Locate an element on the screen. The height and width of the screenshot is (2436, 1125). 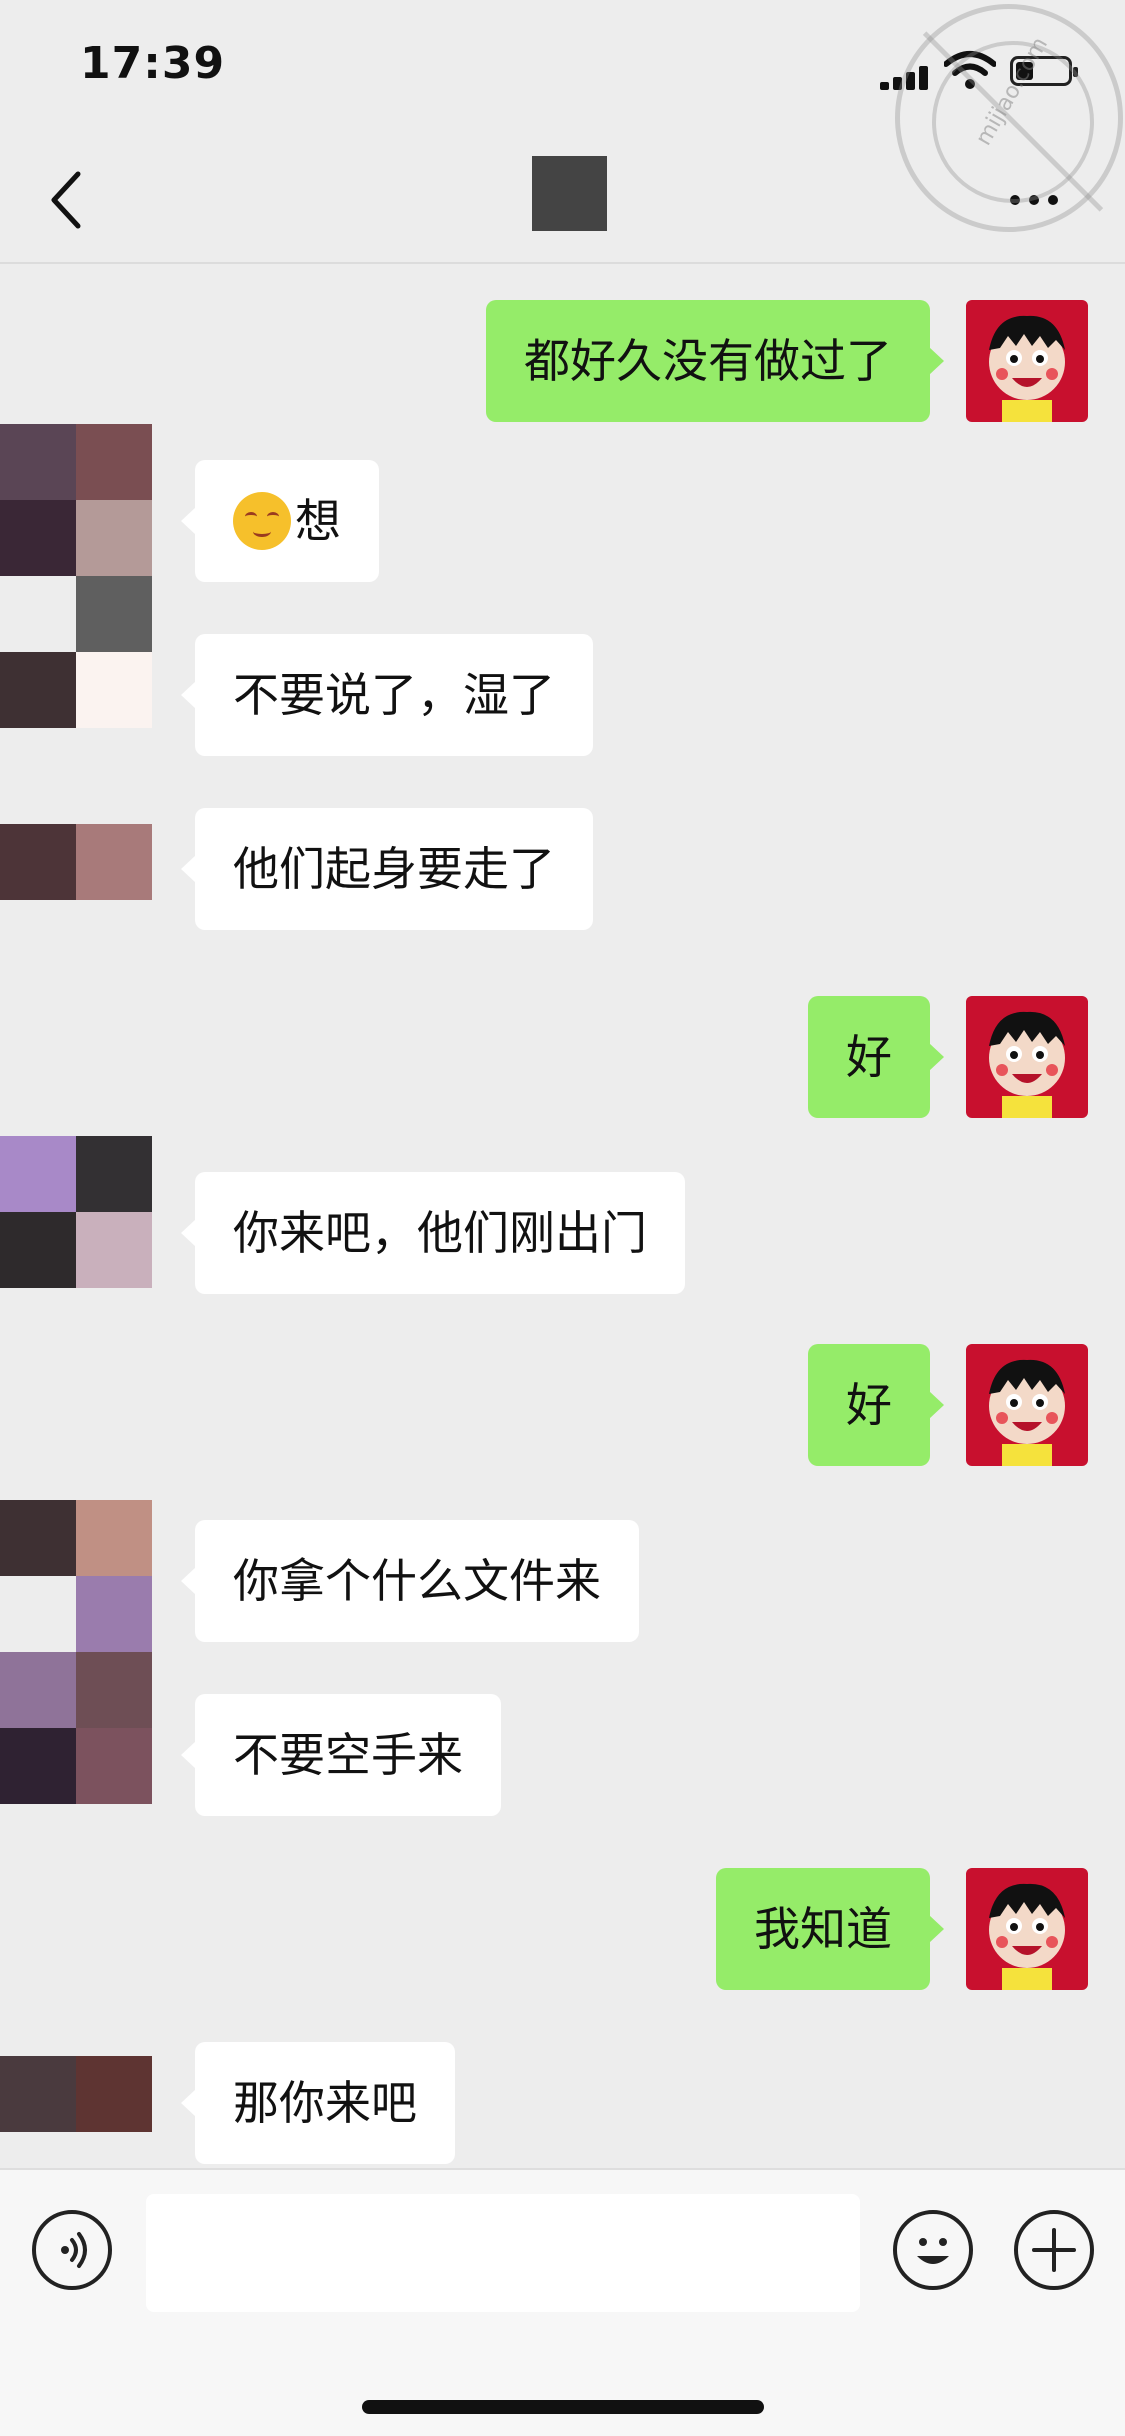
watermark-text: mijiao.com is located at coordinates (1012, 91).